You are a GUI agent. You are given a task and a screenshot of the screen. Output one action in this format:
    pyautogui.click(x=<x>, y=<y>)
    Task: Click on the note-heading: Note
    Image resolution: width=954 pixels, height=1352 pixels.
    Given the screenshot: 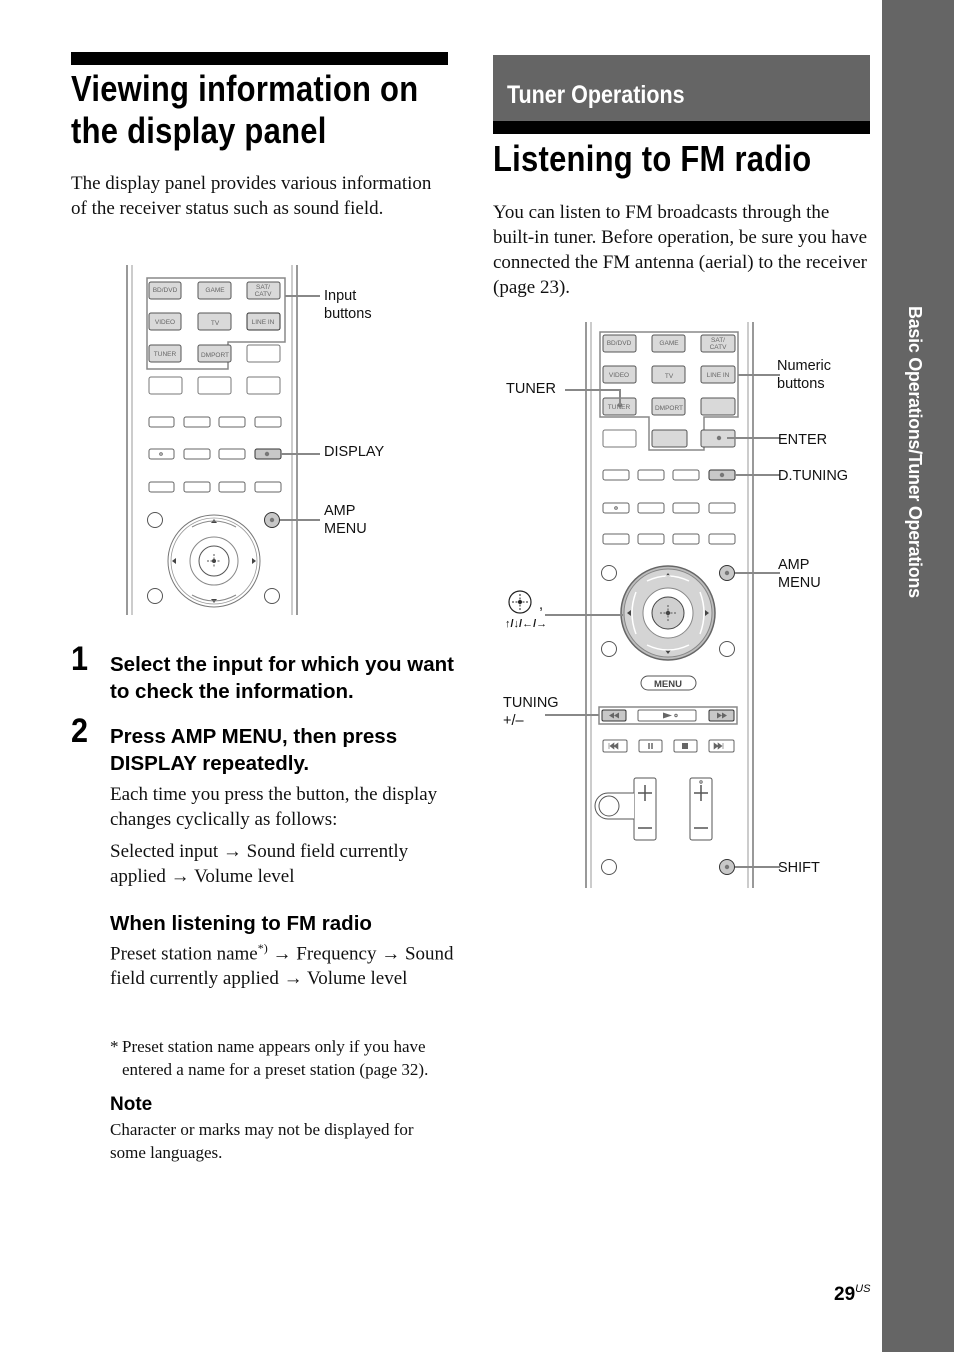 What is the action you would take?
    pyautogui.click(x=131, y=1104)
    